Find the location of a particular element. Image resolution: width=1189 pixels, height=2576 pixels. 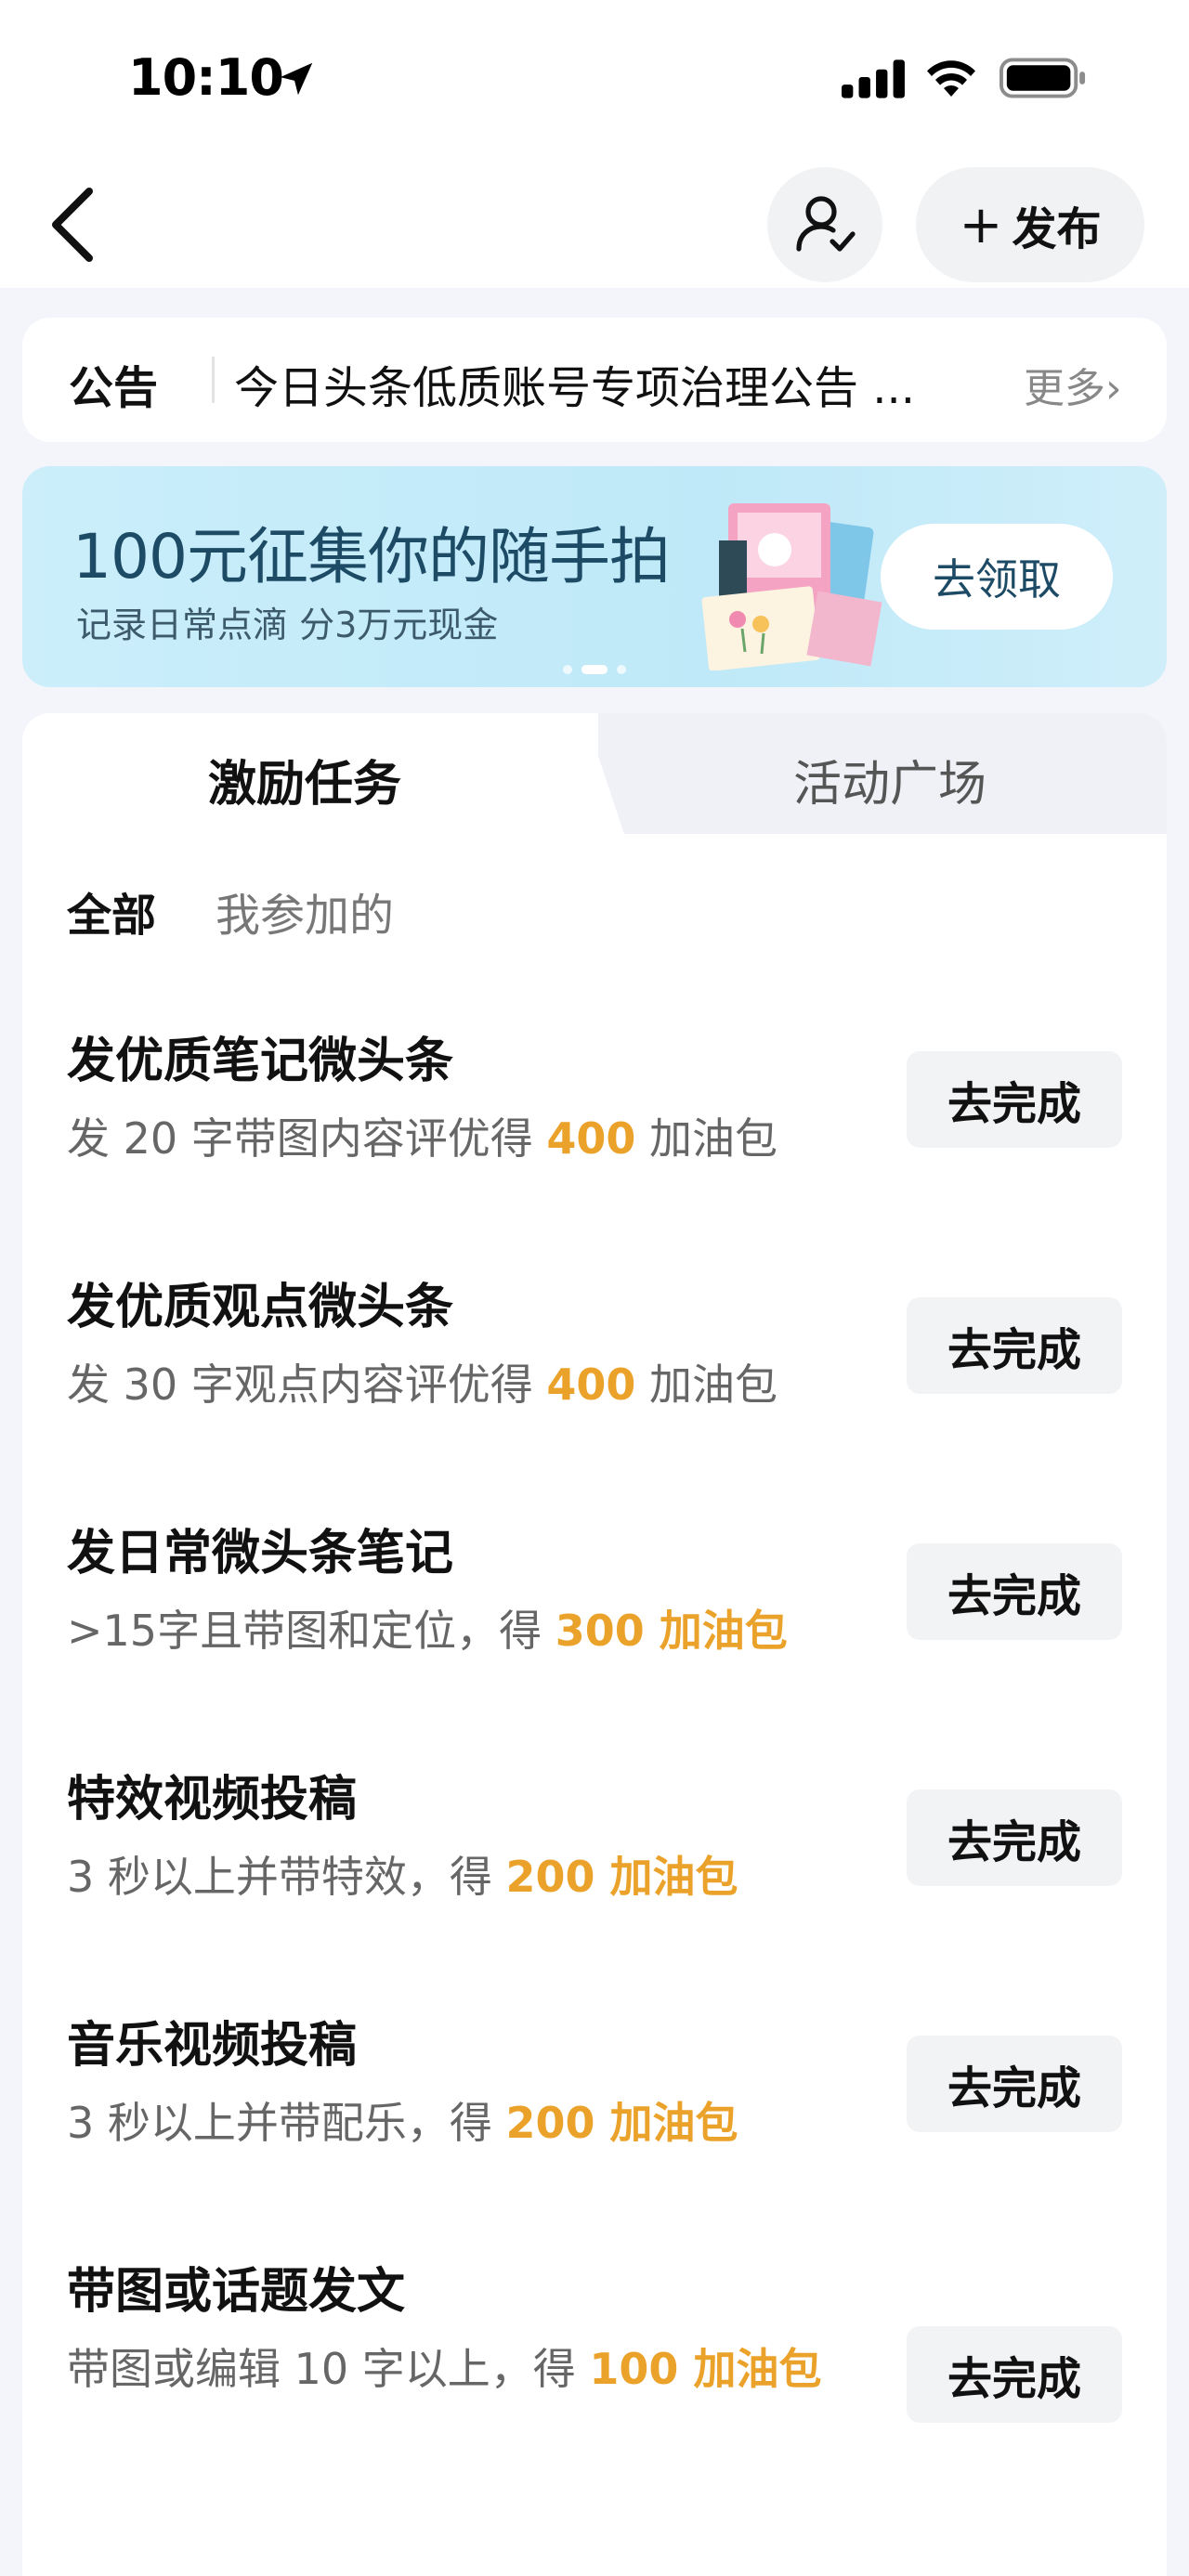

wifi-icon is located at coordinates (951, 78).